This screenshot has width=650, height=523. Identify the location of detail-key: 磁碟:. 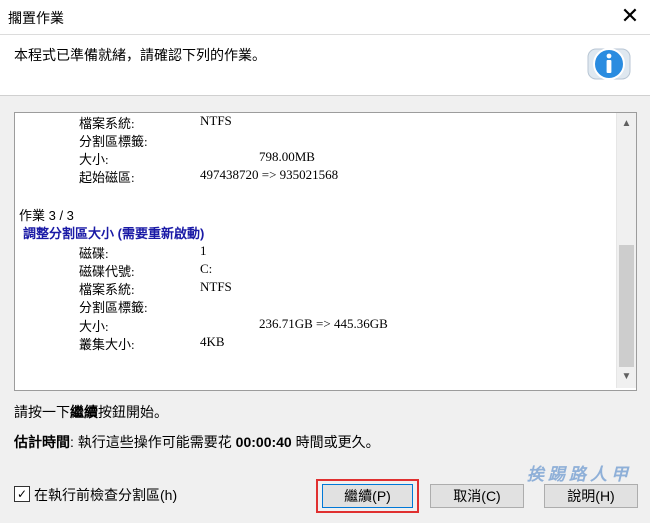
(94, 253).